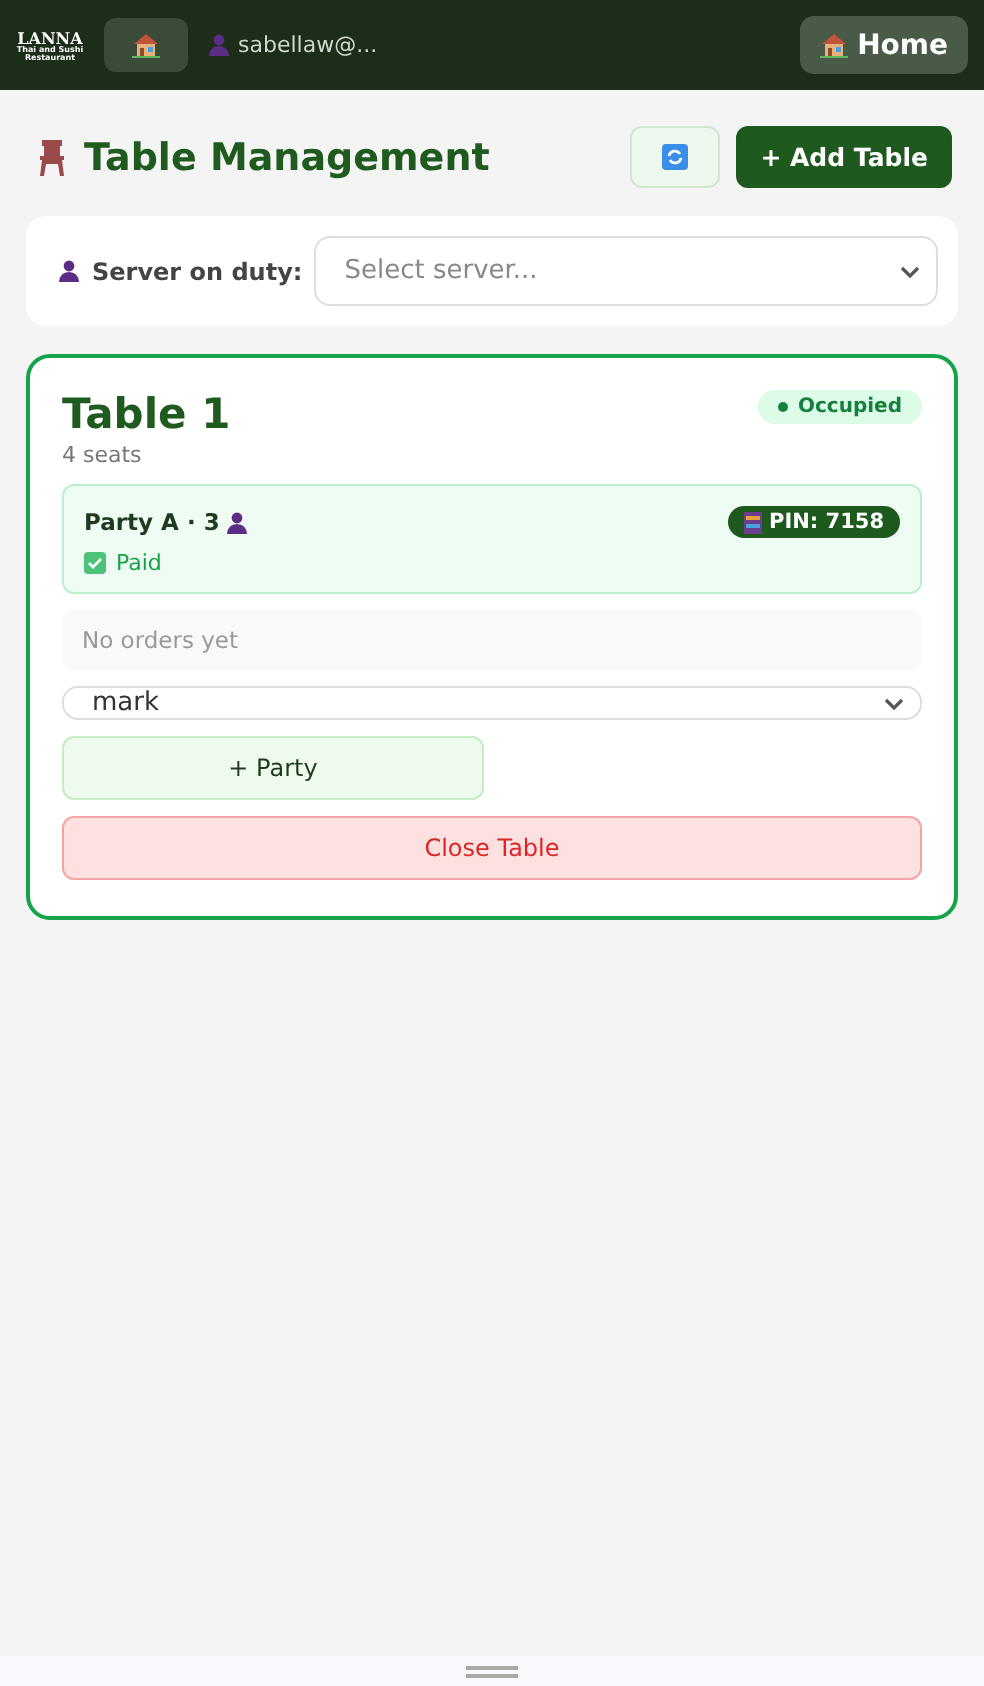 The width and height of the screenshot is (984, 1686). Describe the element at coordinates (52, 157) in the screenshot. I see `chair-icon` at that location.